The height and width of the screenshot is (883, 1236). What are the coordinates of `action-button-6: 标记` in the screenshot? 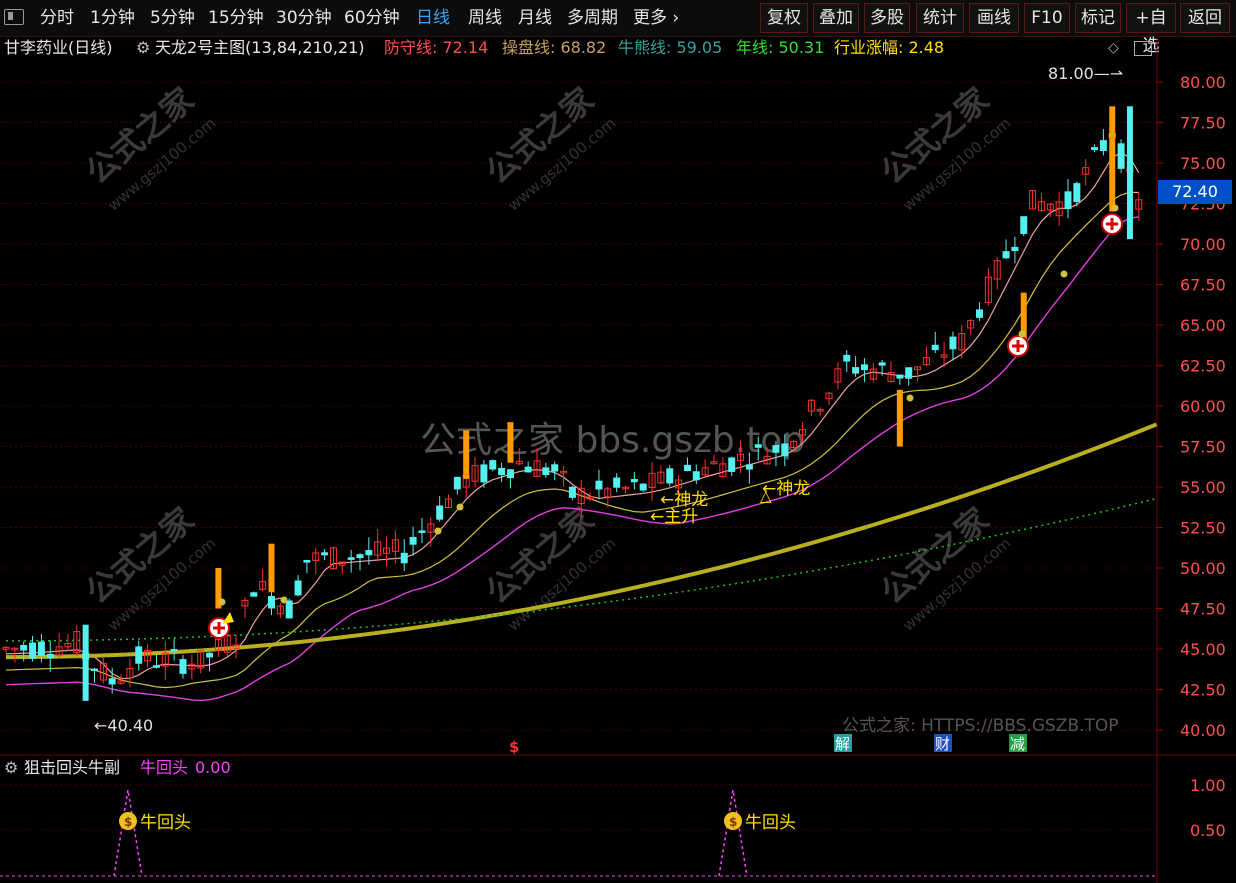 It's located at (1098, 18).